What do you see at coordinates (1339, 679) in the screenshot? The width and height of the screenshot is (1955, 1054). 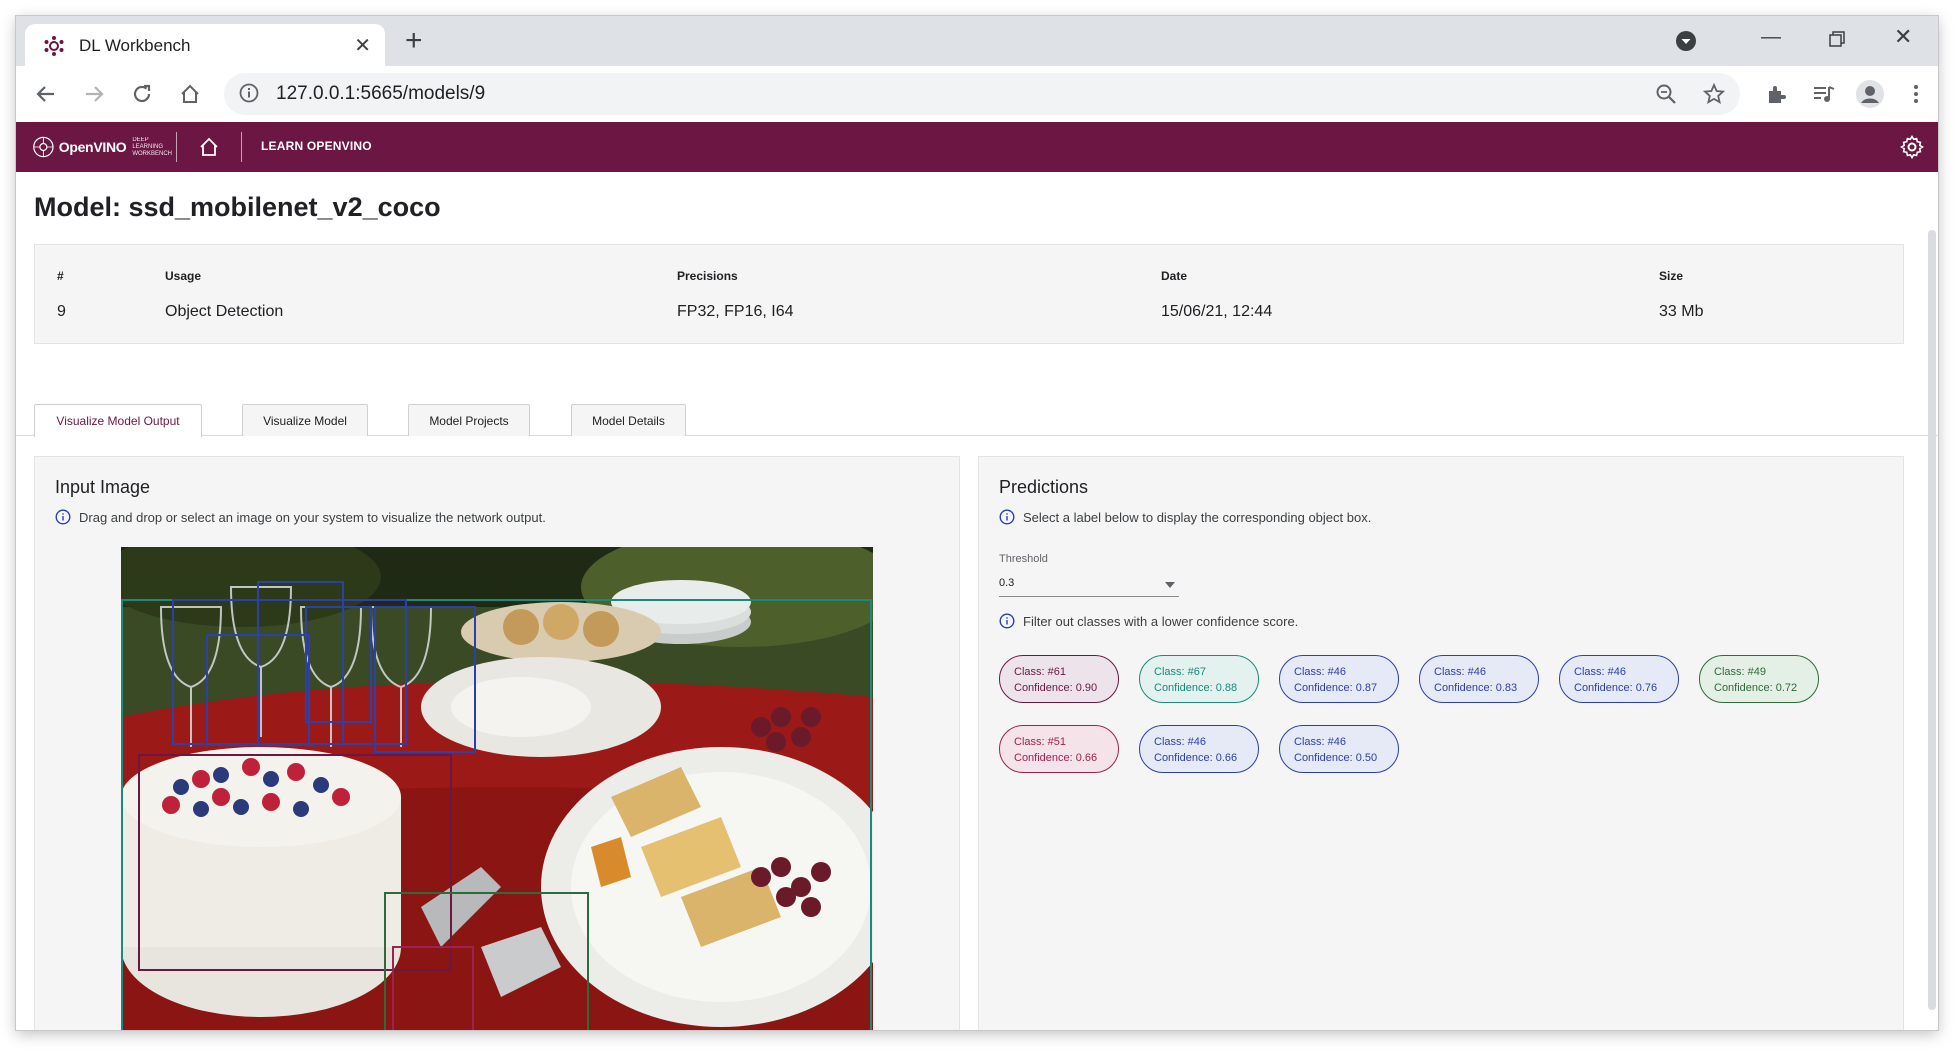 I see `prediction-chip: Class: #46 Confidence: 0.87` at bounding box center [1339, 679].